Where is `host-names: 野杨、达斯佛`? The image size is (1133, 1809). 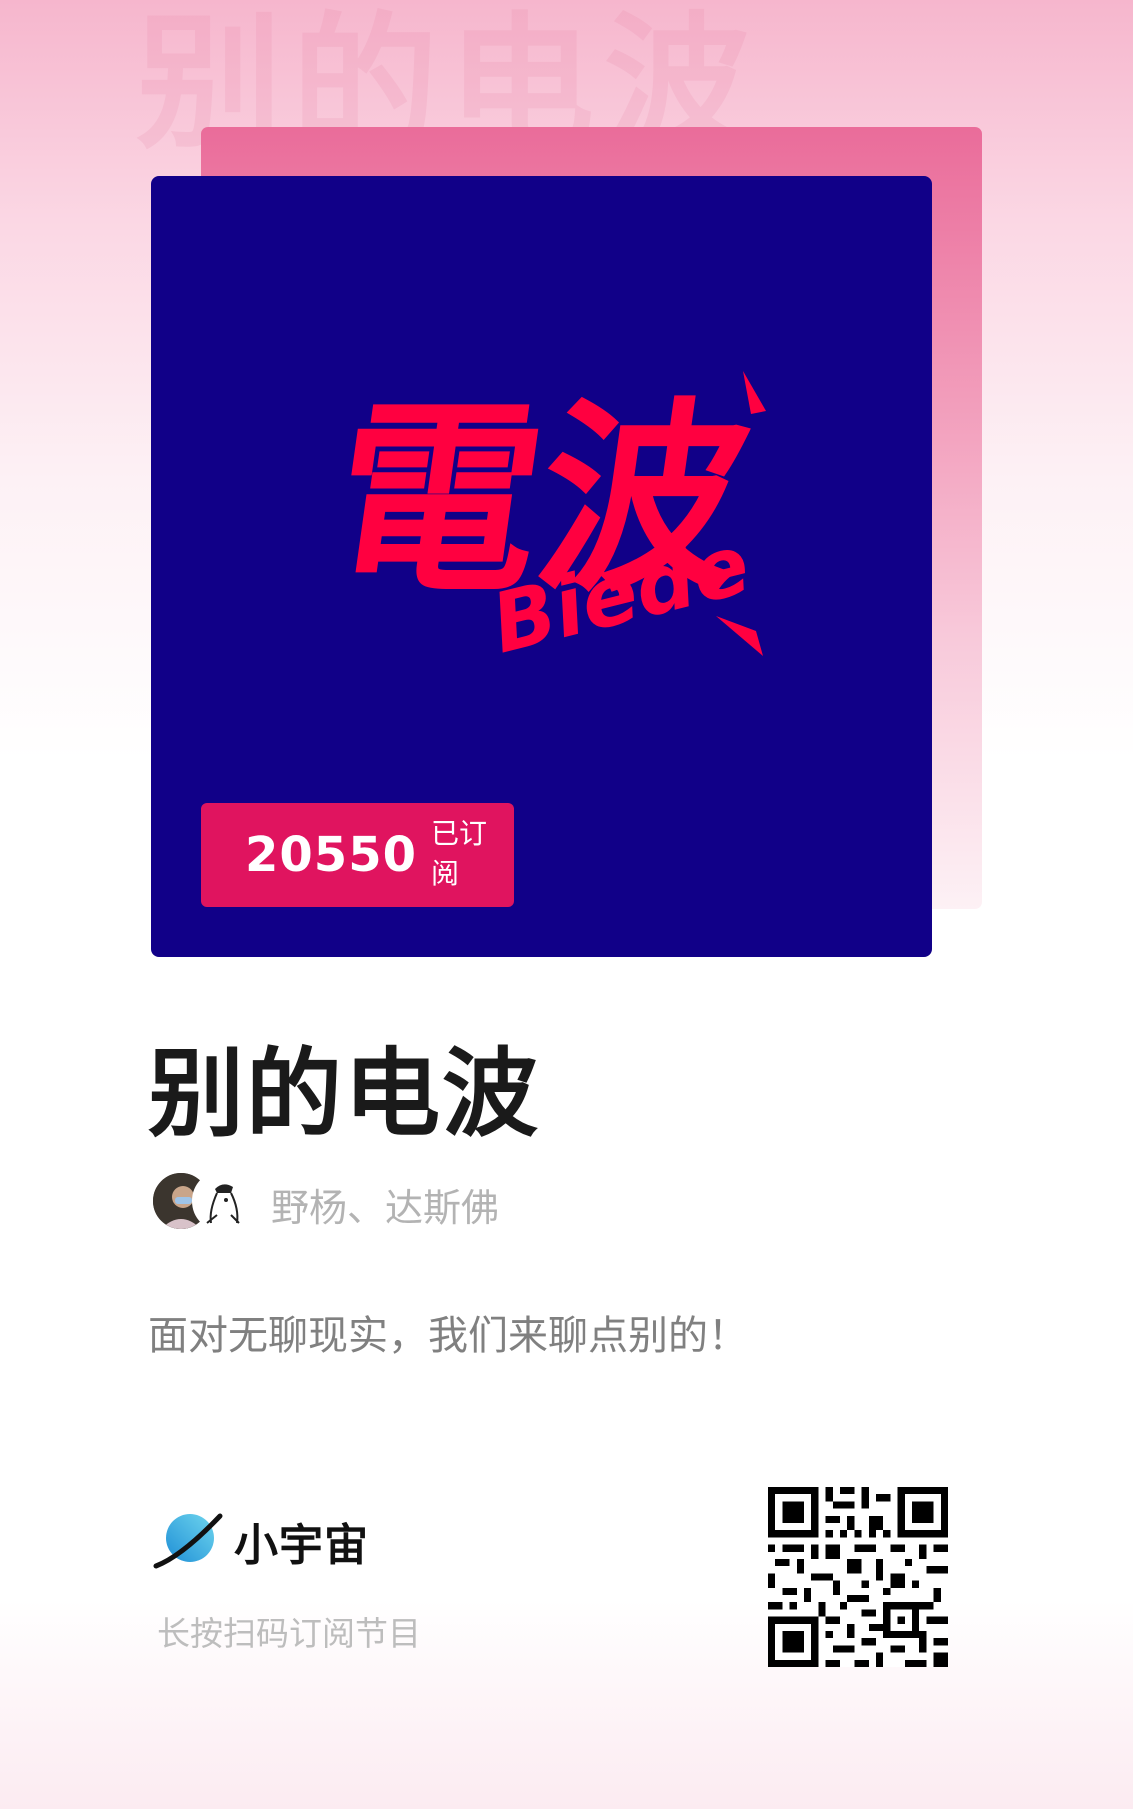
host-names: 野杨、达斯佛 is located at coordinates (385, 1204).